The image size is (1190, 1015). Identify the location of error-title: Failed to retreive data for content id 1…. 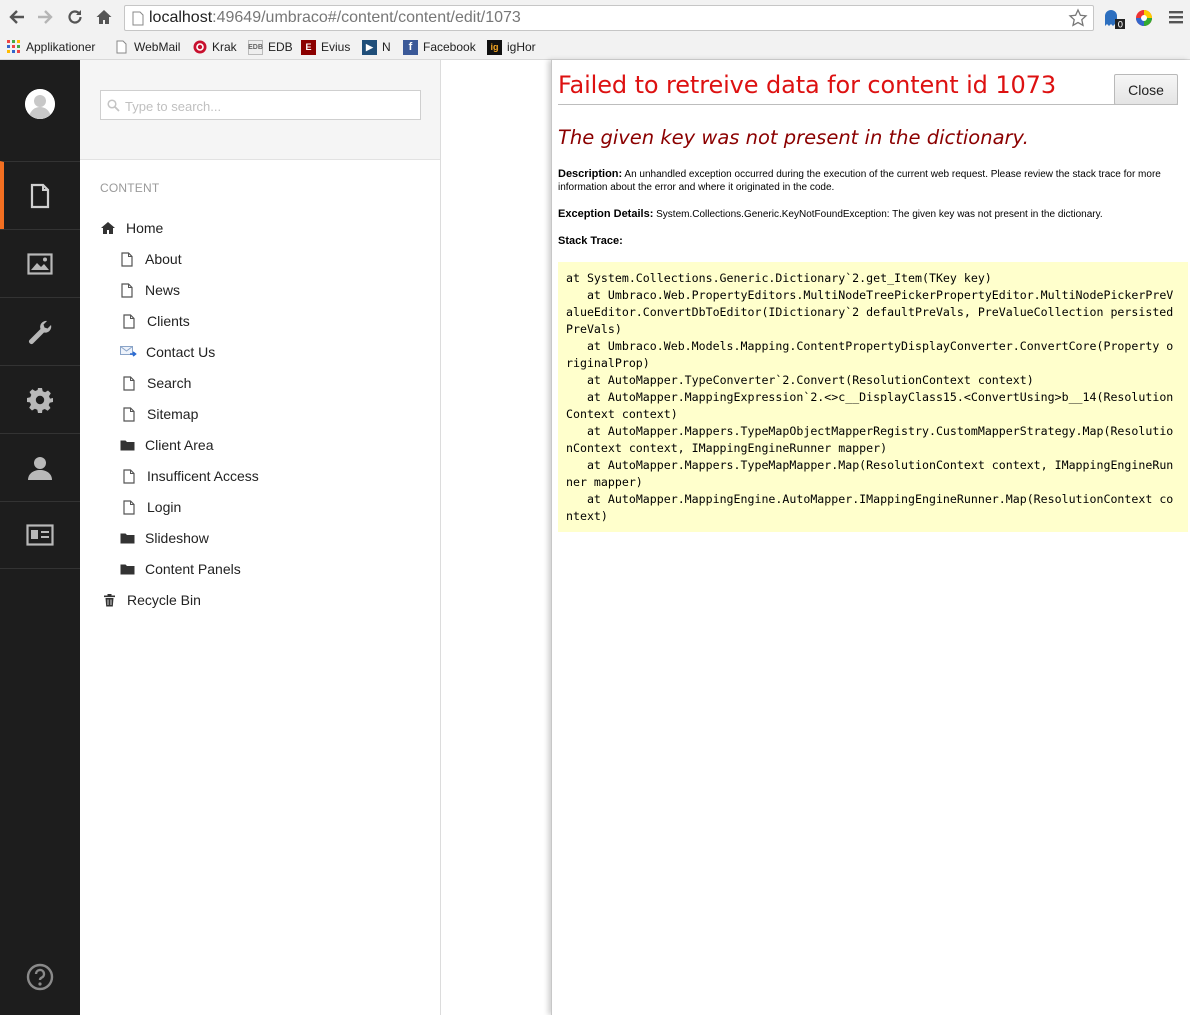
(807, 85).